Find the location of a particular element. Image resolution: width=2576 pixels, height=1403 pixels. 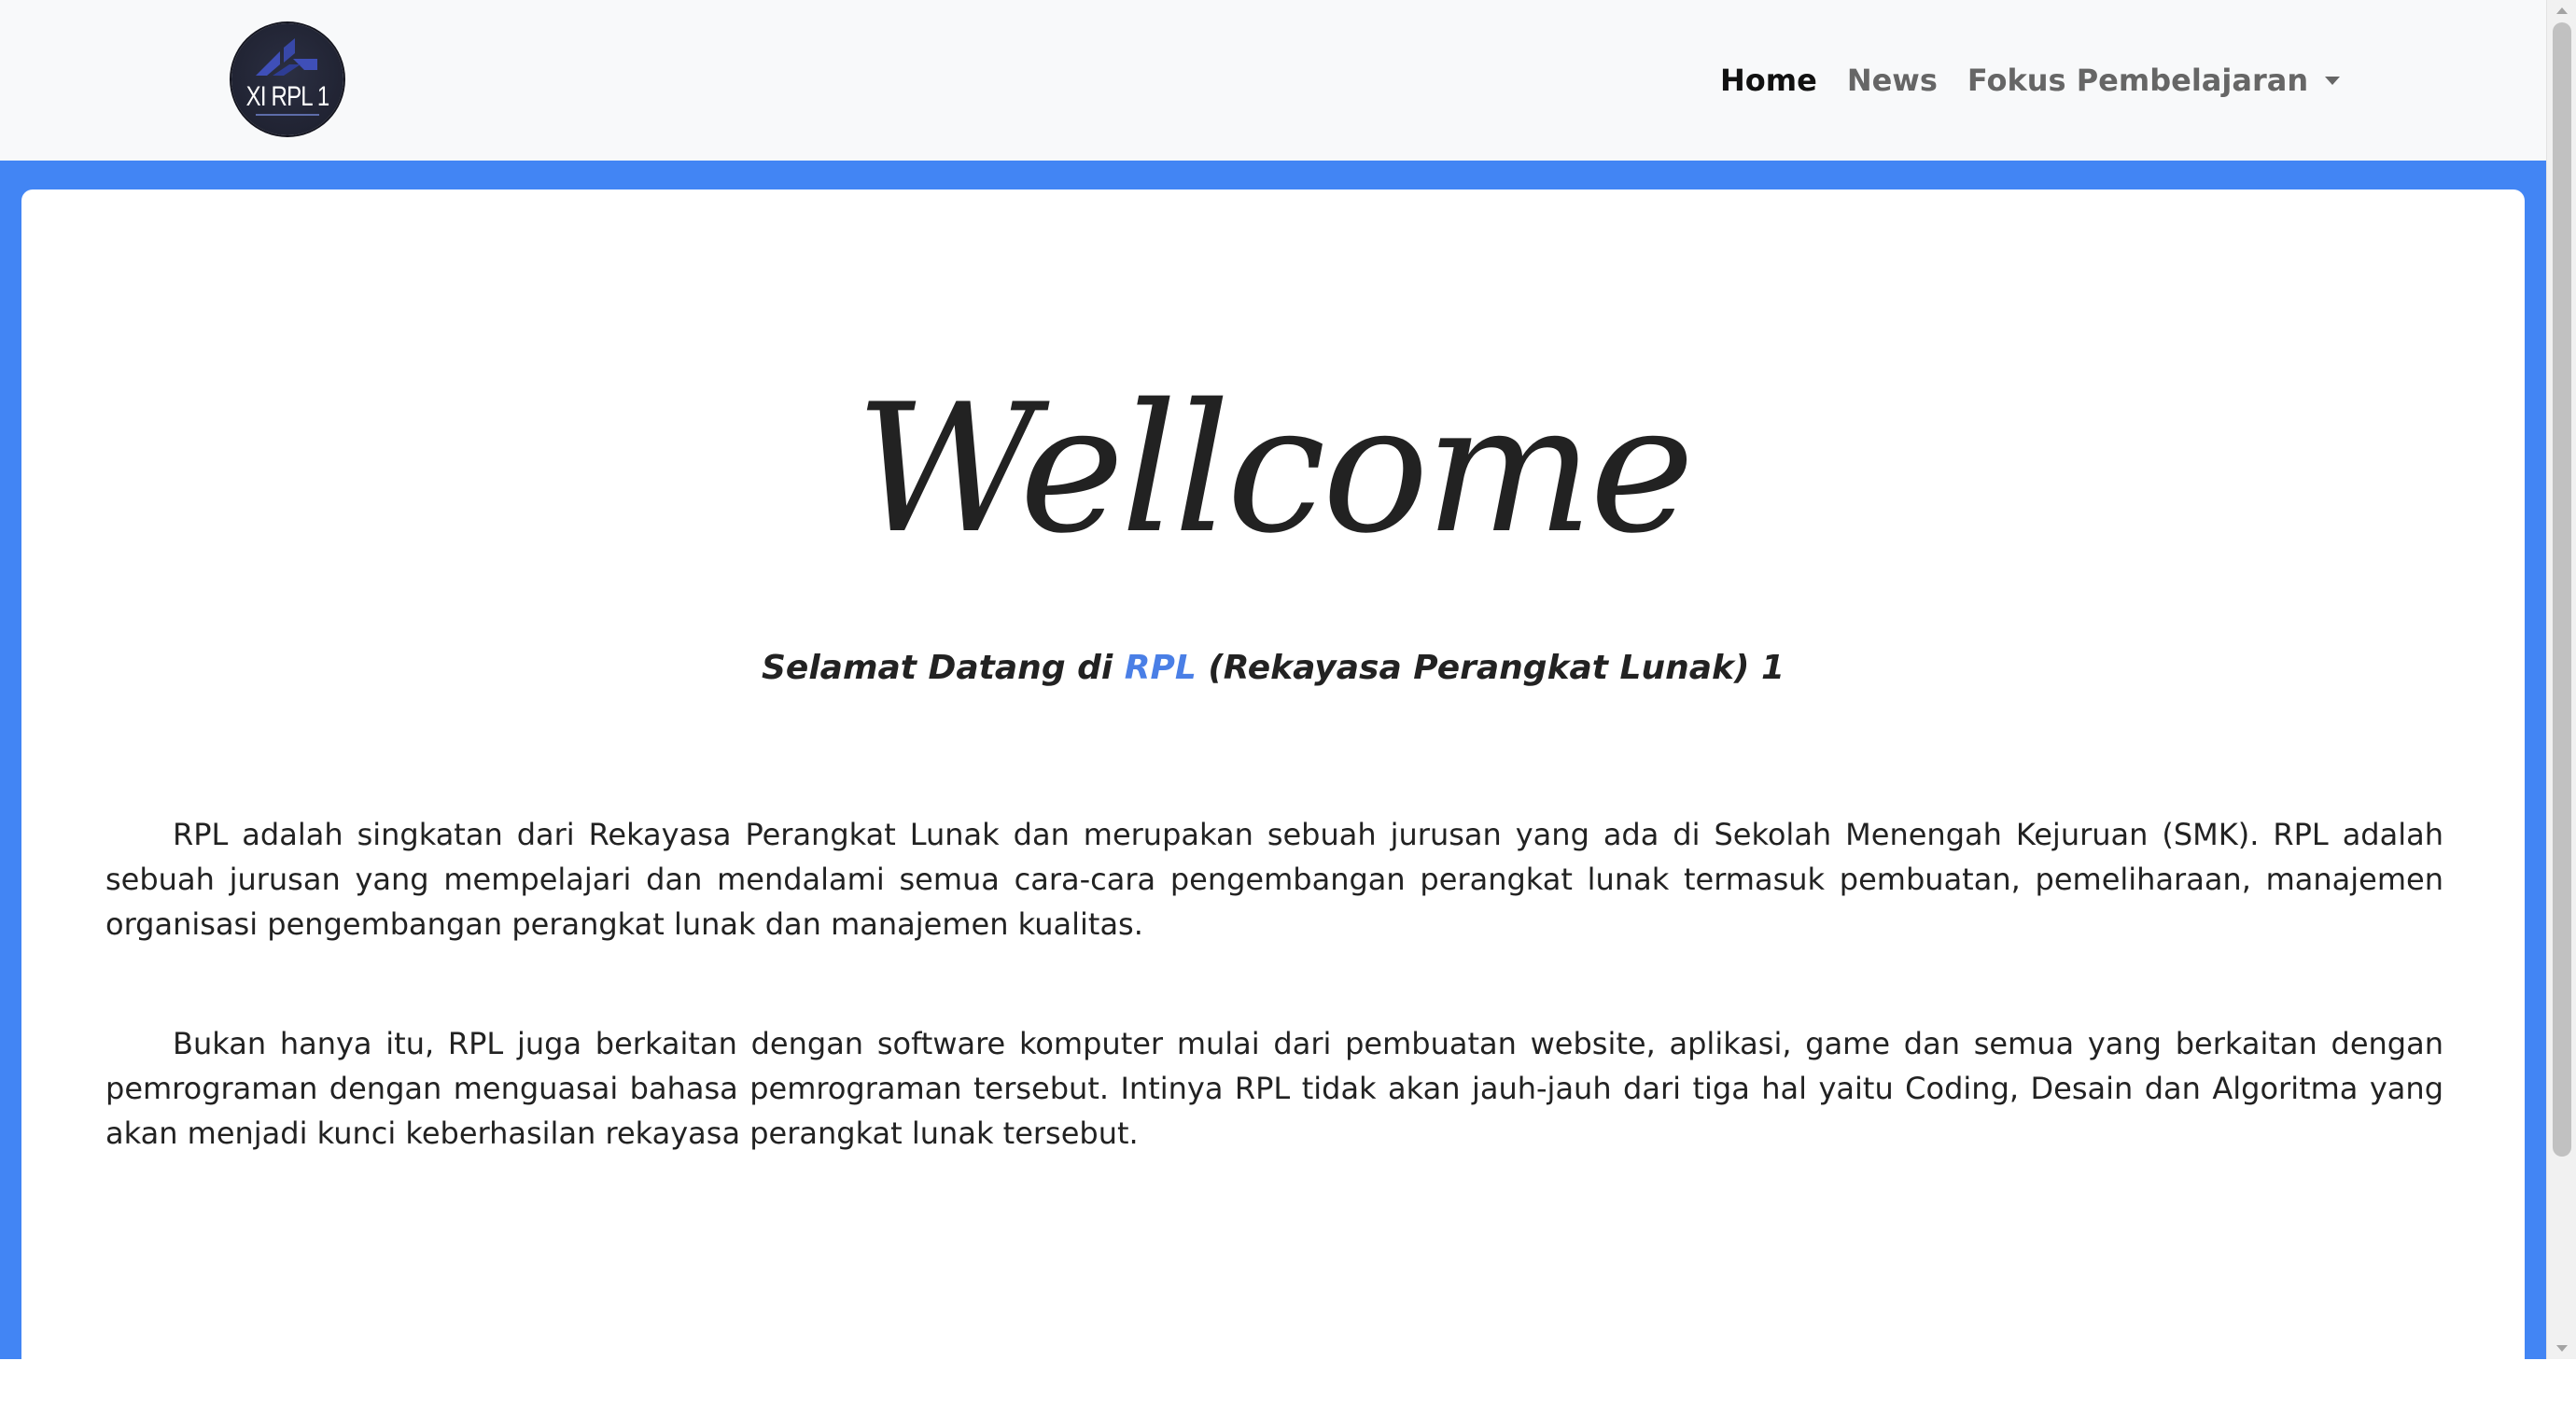

navbar: XI RPL 1 Home News Fokus Pembelajaran is located at coordinates (1273, 80).